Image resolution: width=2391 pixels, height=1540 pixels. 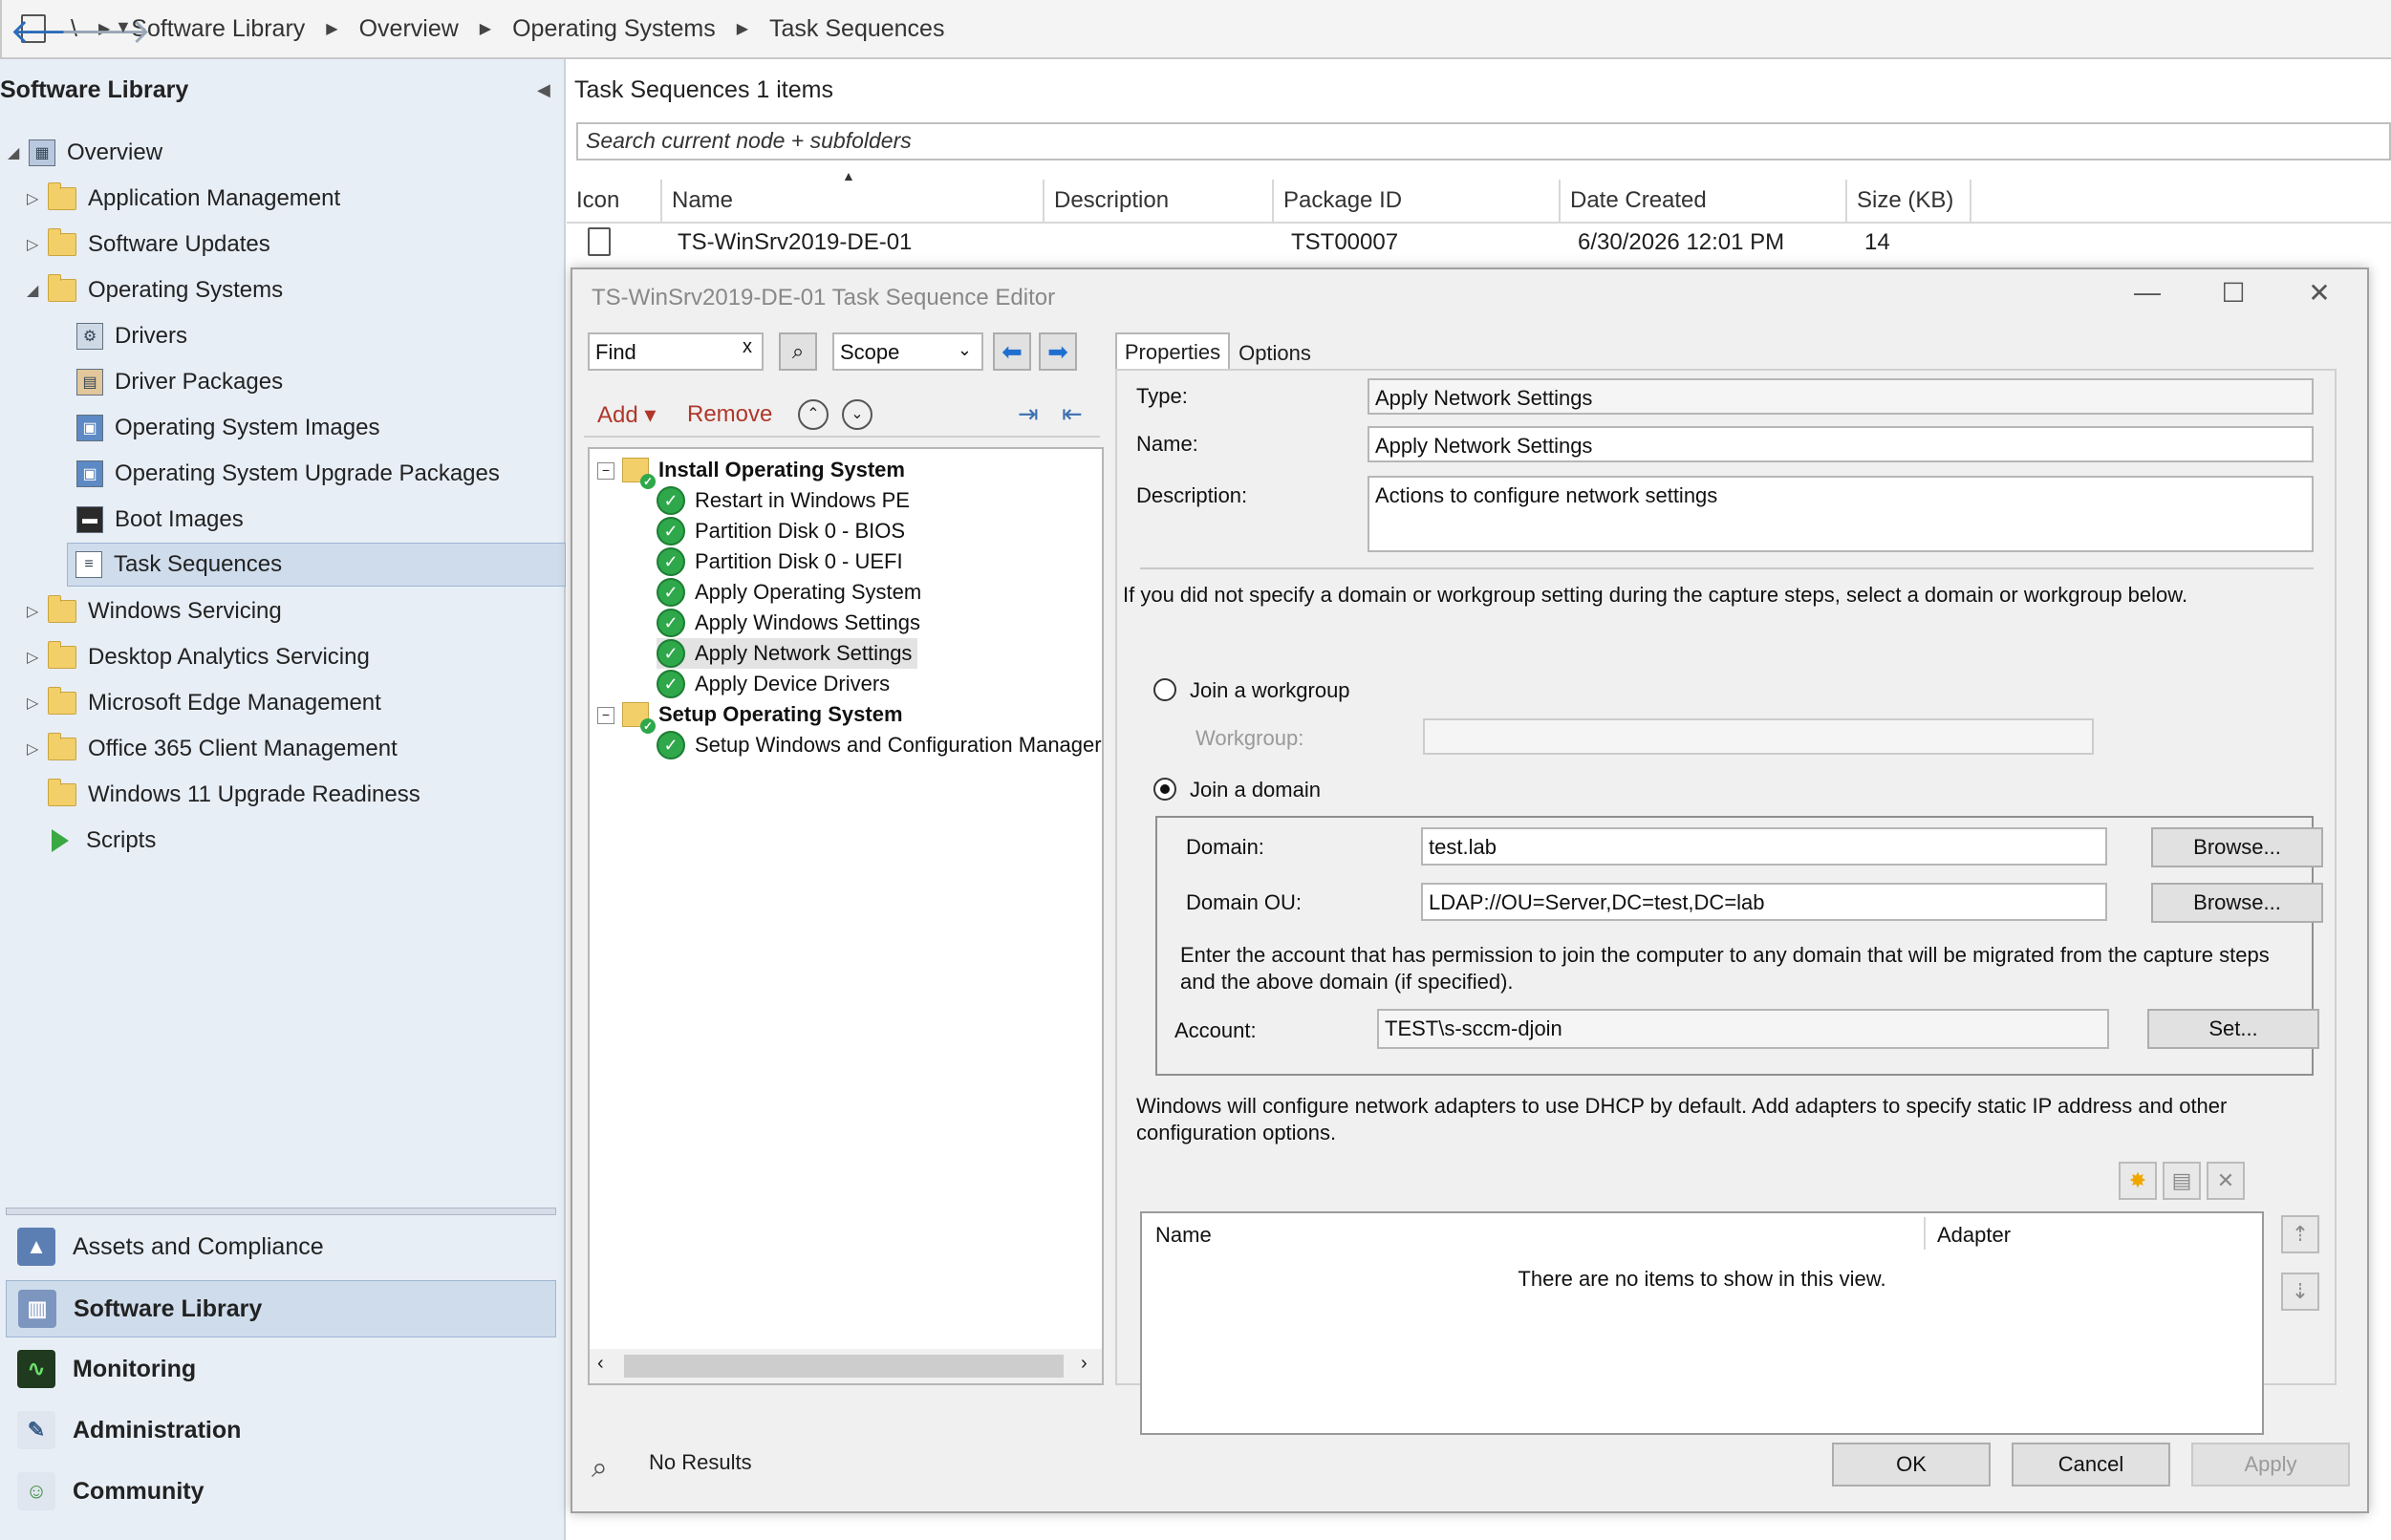 What do you see at coordinates (544, 90) in the screenshot?
I see `collapse-pane-icon: ◀` at bounding box center [544, 90].